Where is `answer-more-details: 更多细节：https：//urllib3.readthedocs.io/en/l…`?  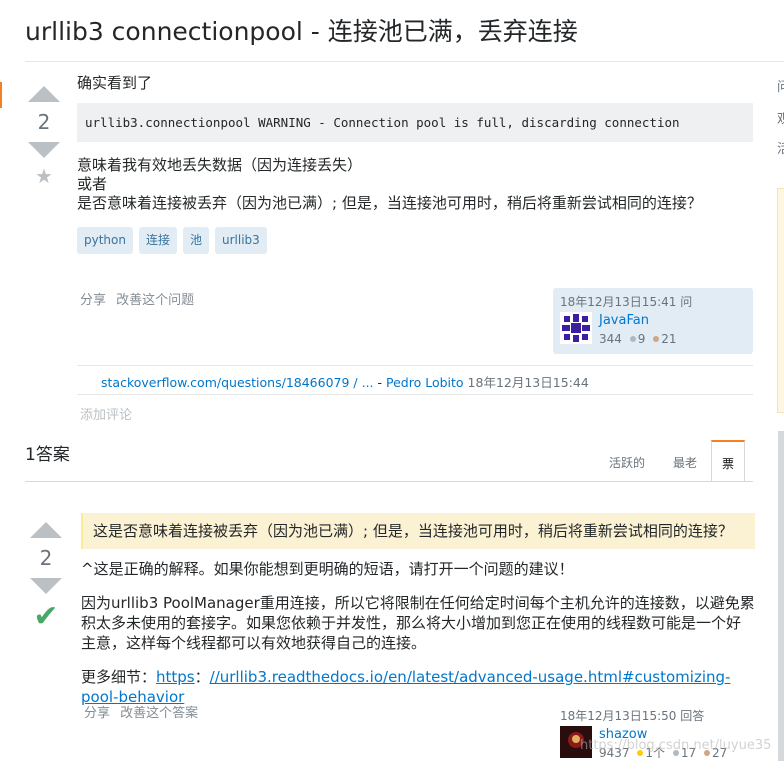
answer-more-details: 更多细节：https：//urllib3.readthedocs.io/en/l… is located at coordinates (418, 687).